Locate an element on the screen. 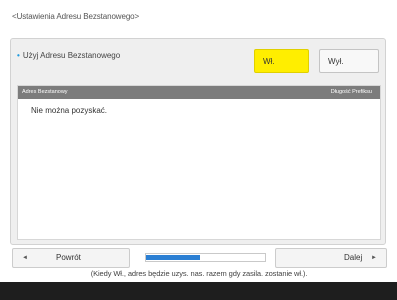 Image resolution: width=397 pixels, height=300 pixels. setting-label-text: Użyj Adresu Bezstanowego is located at coordinates (71, 55).